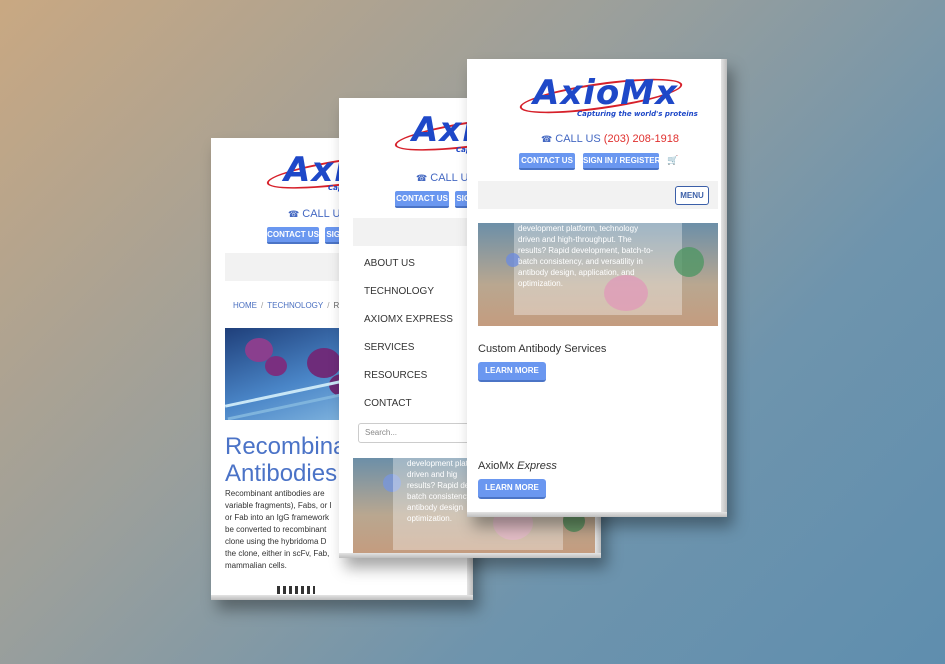  I want to click on breadcrumb: HOME/TECHNOLOGY/RE, so click(289, 305).